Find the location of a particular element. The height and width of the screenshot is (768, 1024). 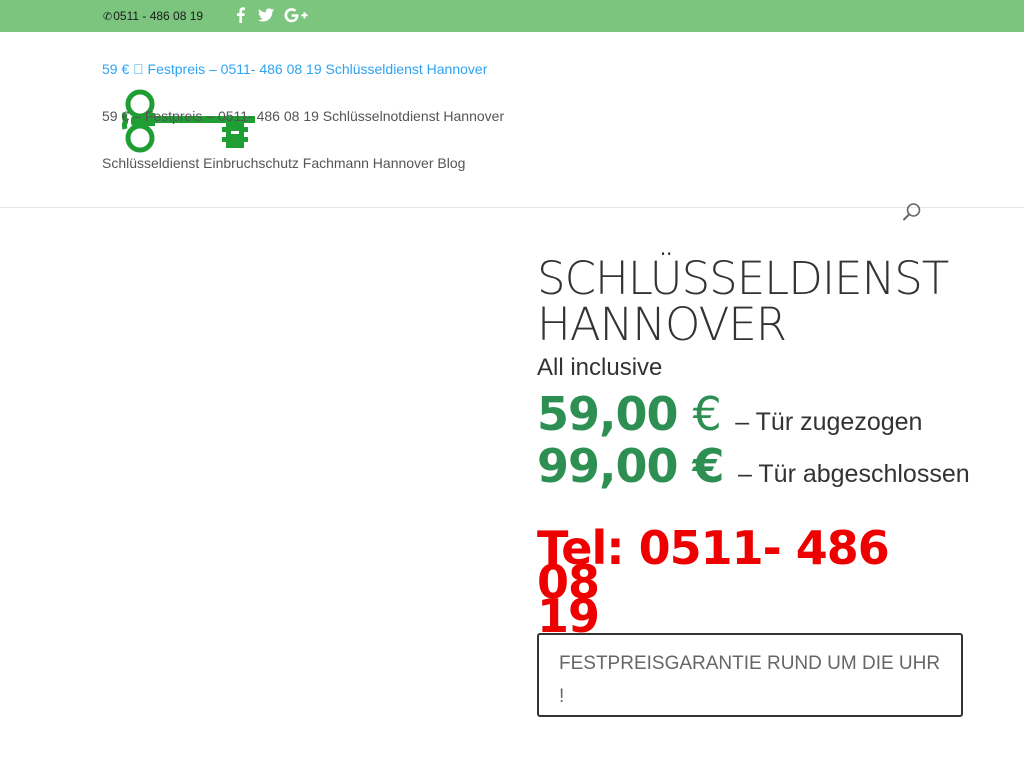

festpreisgarantie-button: FESTPREISGARANTIE RUND UM DIE UHR ! is located at coordinates (750, 675).